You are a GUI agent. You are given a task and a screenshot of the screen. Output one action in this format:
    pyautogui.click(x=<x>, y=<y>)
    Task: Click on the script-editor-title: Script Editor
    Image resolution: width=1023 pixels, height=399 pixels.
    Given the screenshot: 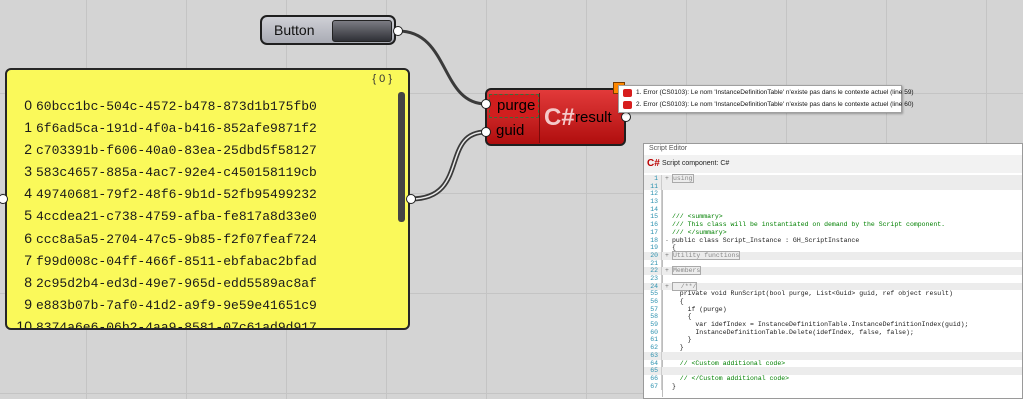 What is the action you would take?
    pyautogui.click(x=668, y=148)
    